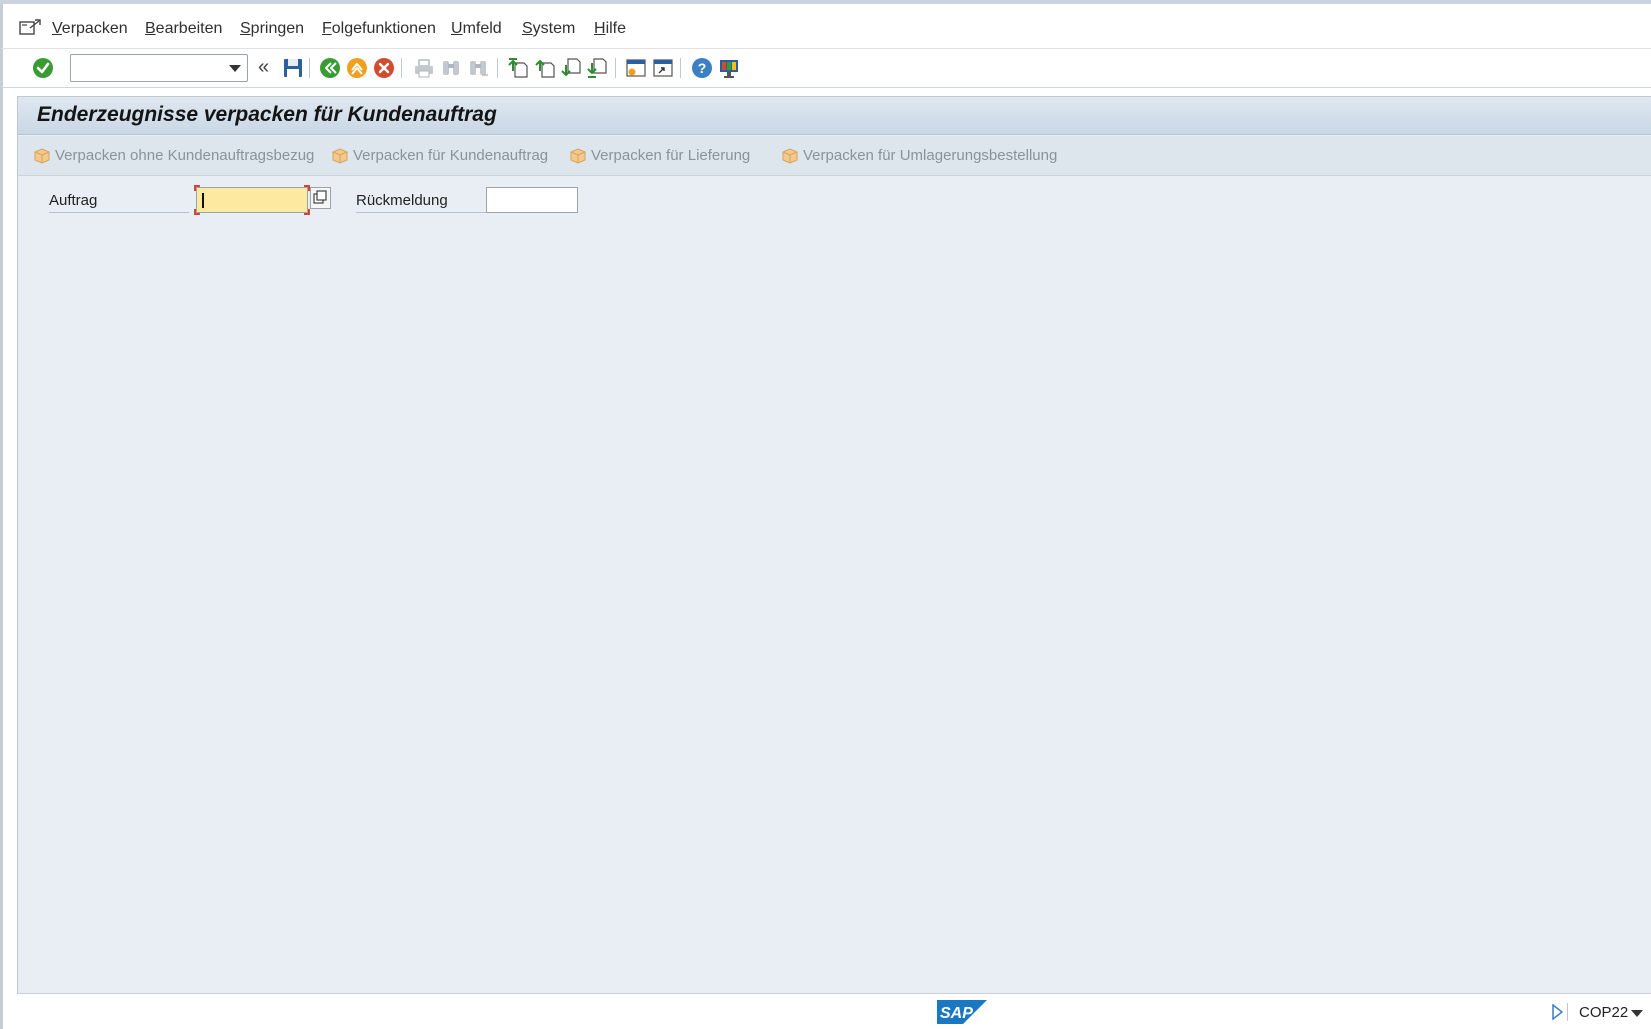  Describe the element at coordinates (671, 155) in the screenshot. I see `button-label: Verpacken für Lieferung` at that location.